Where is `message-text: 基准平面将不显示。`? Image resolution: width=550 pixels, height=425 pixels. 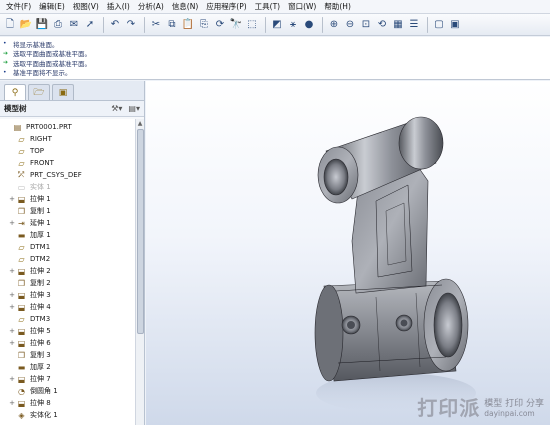 message-text: 基准平面将不显示。 is located at coordinates (42, 73).